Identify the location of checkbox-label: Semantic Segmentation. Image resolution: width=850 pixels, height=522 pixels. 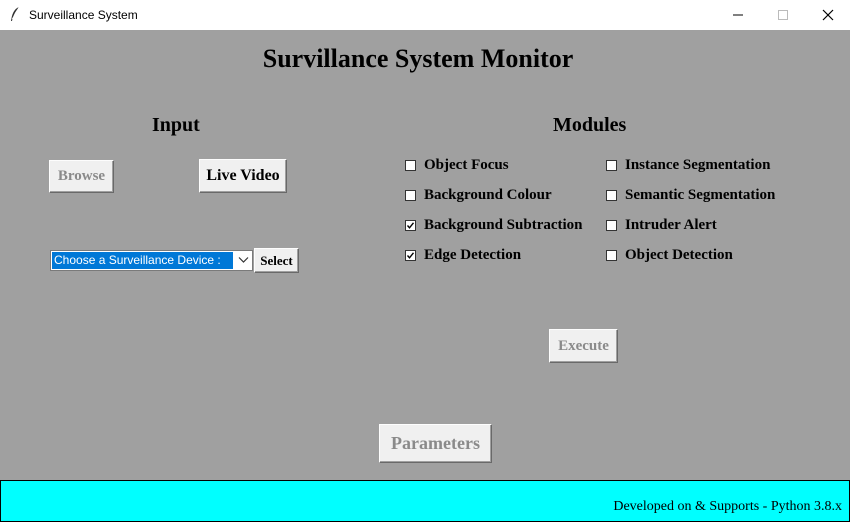
(700, 194).